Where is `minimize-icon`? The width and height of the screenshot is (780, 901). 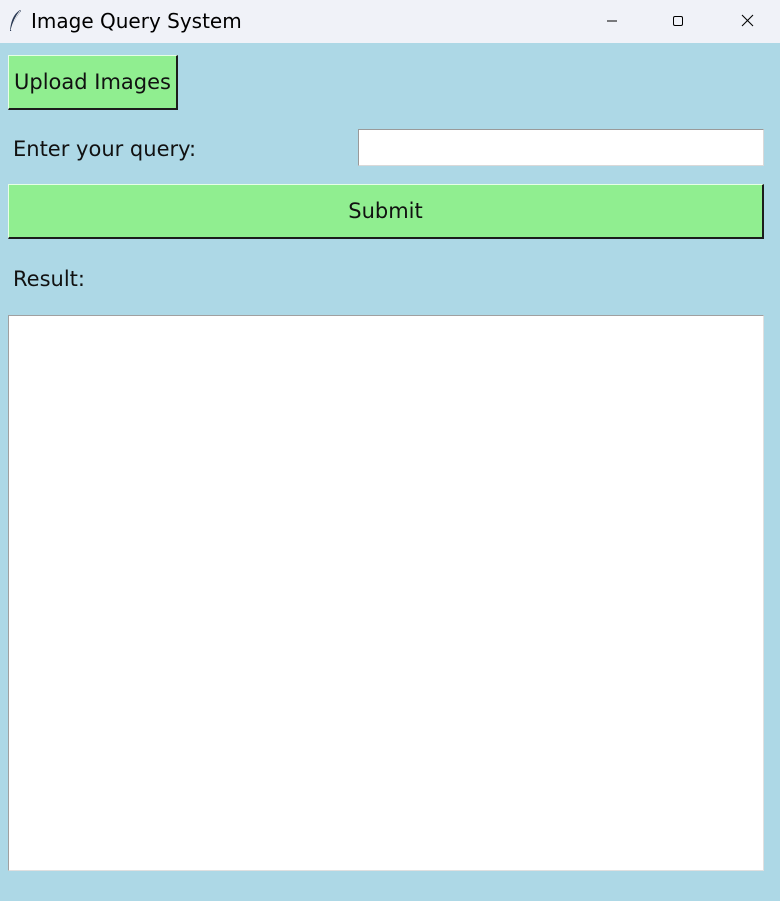 minimize-icon is located at coordinates (612, 21).